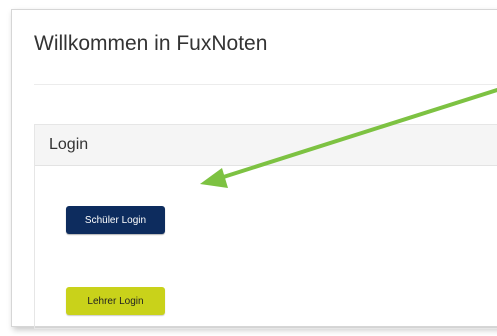  I want to click on title-divider, so click(265, 84).